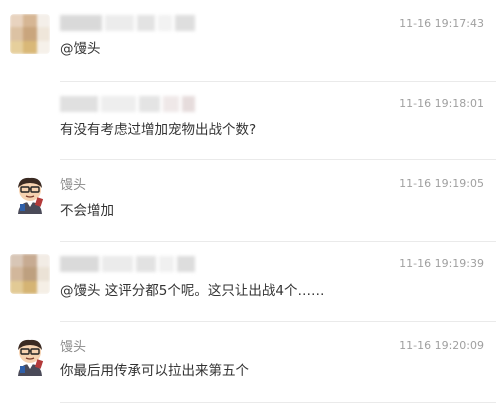 This screenshot has width=496, height=406. Describe the element at coordinates (441, 103) in the screenshot. I see `comment-timestamp: 11-16 19:18:01` at that location.